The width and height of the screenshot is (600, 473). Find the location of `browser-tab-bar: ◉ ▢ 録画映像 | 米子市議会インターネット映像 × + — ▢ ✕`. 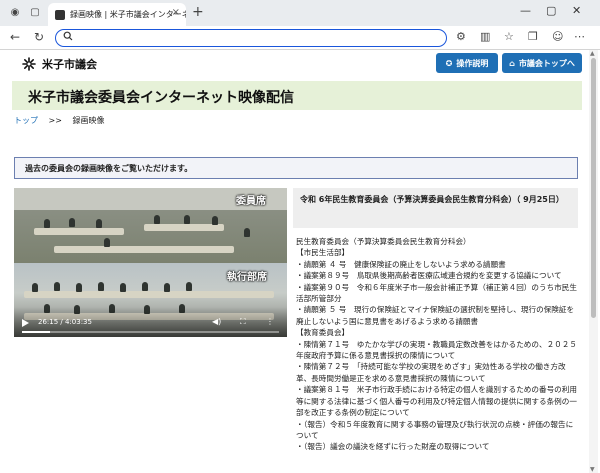

browser-tab-bar: ◉ ▢ 録画映像 | 米子市議会インターネット映像 × + — ▢ ✕ is located at coordinates (300, 13).